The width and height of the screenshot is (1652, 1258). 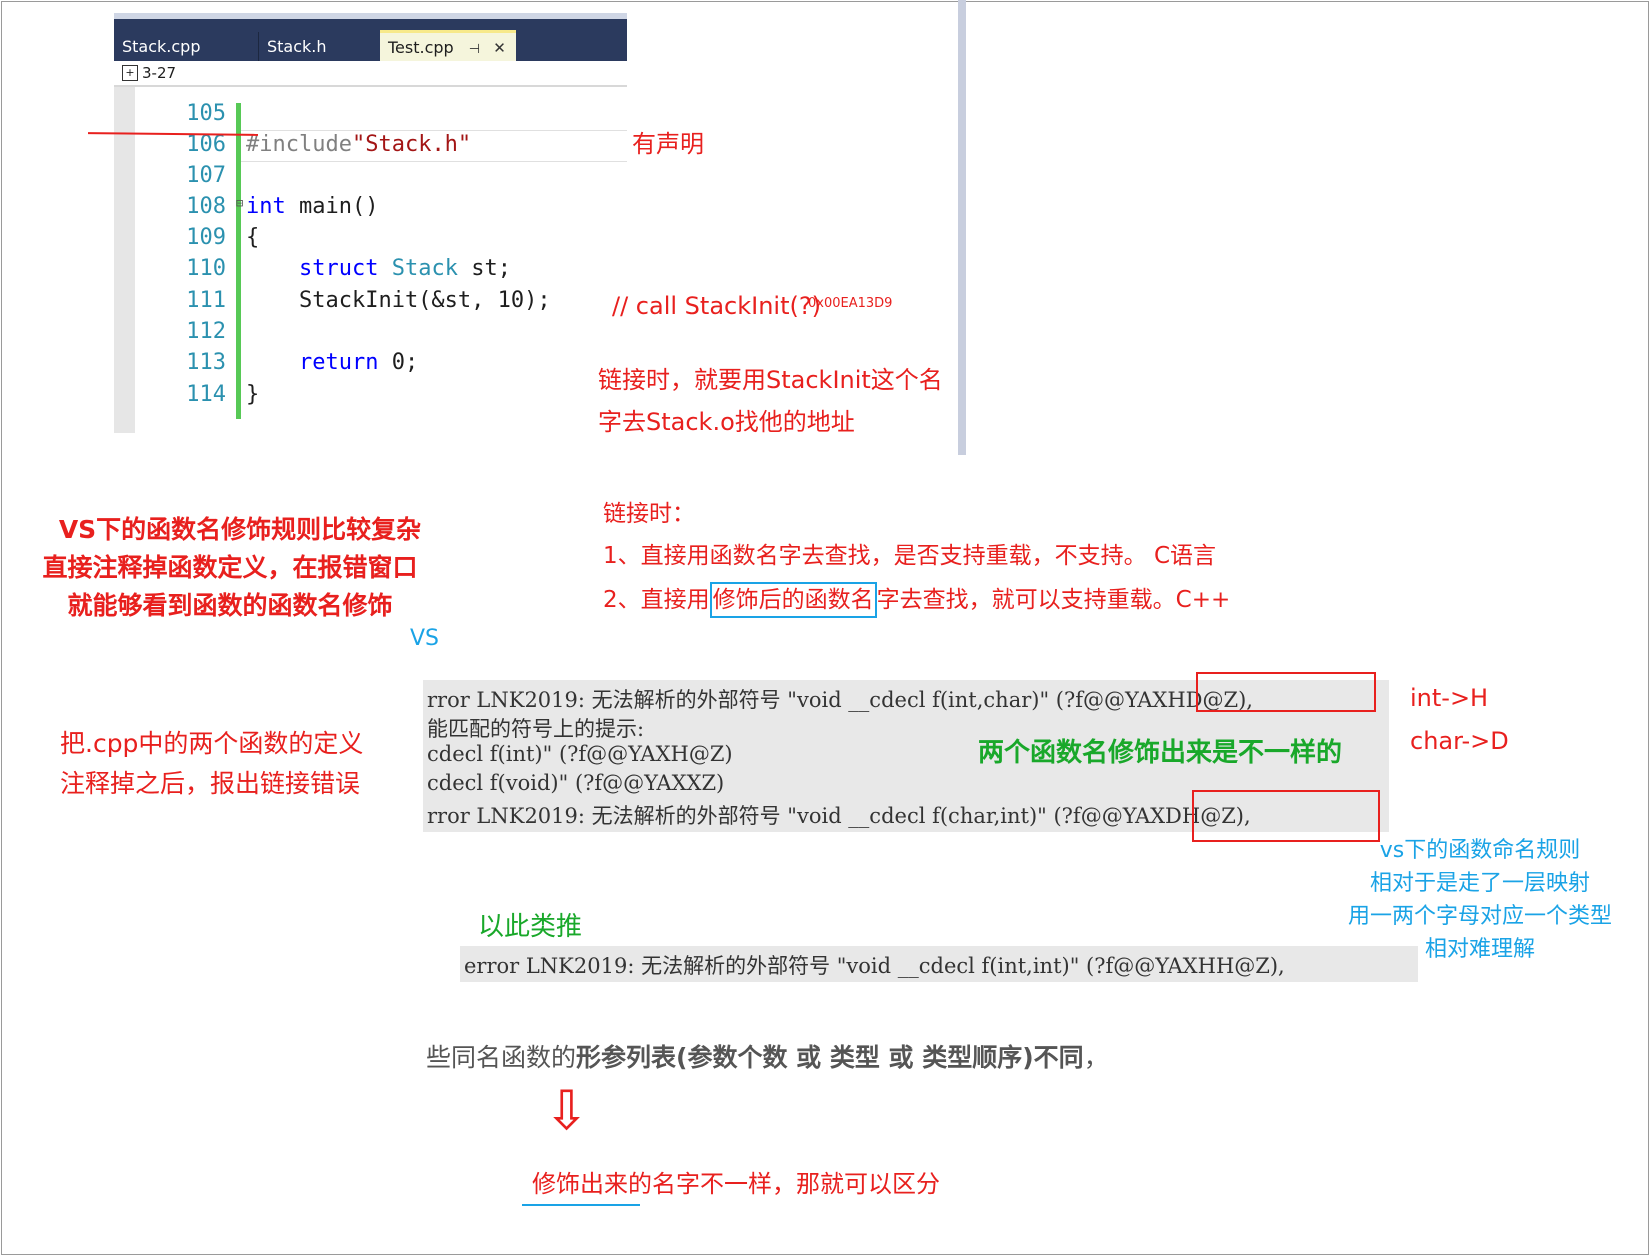 I want to click on call-comment: // call StackInit(?), so click(x=716, y=306).